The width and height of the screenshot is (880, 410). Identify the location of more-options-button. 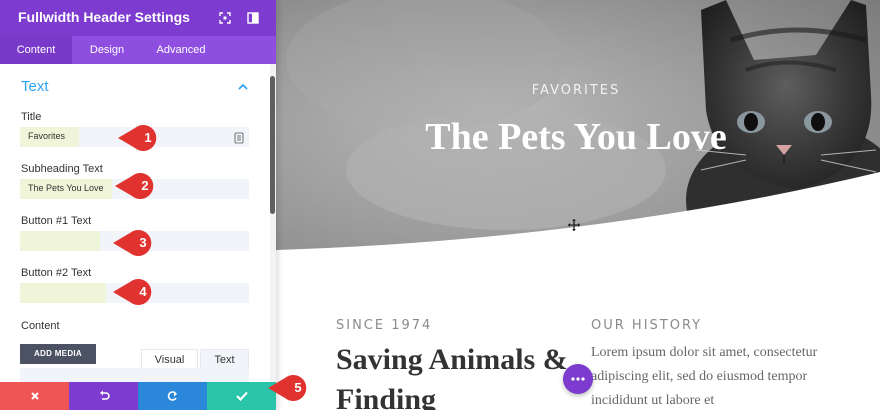
(578, 379).